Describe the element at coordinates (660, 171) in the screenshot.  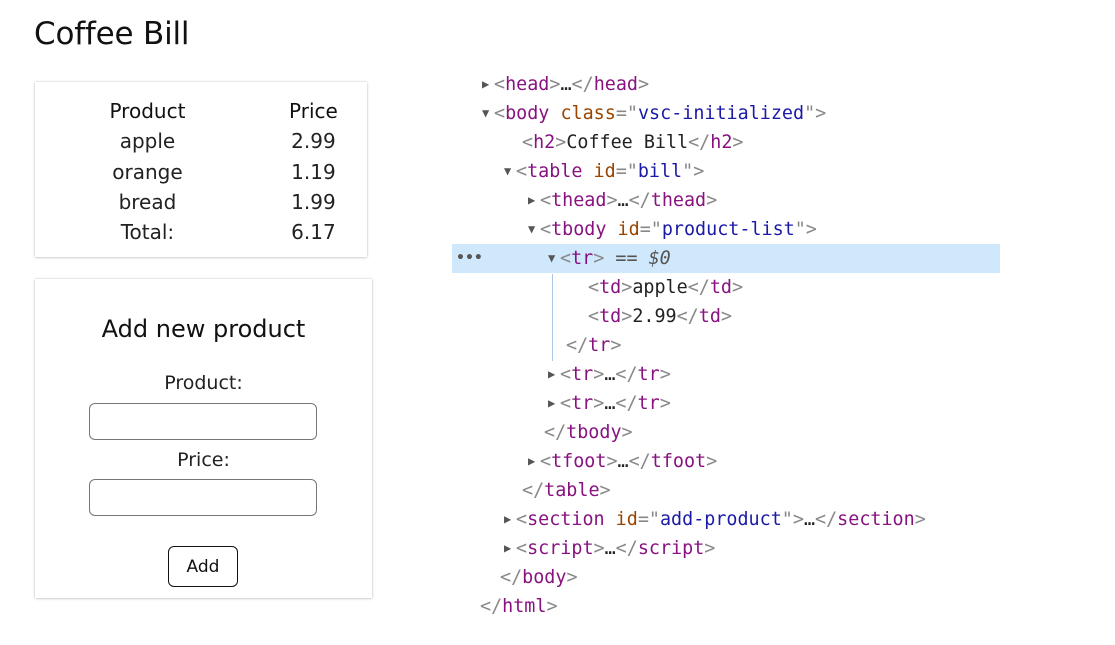
I see `attr-value: bill` at that location.